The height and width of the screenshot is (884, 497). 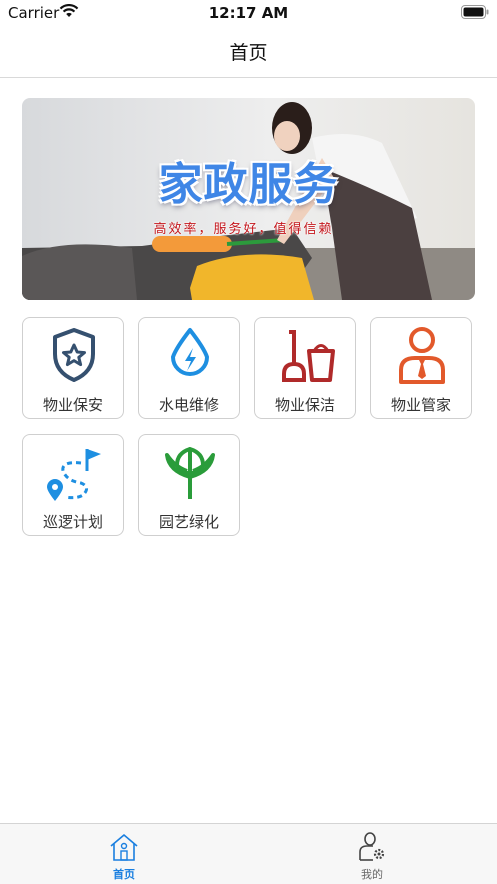 I want to click on service-label: 物业管家, so click(x=420, y=405).